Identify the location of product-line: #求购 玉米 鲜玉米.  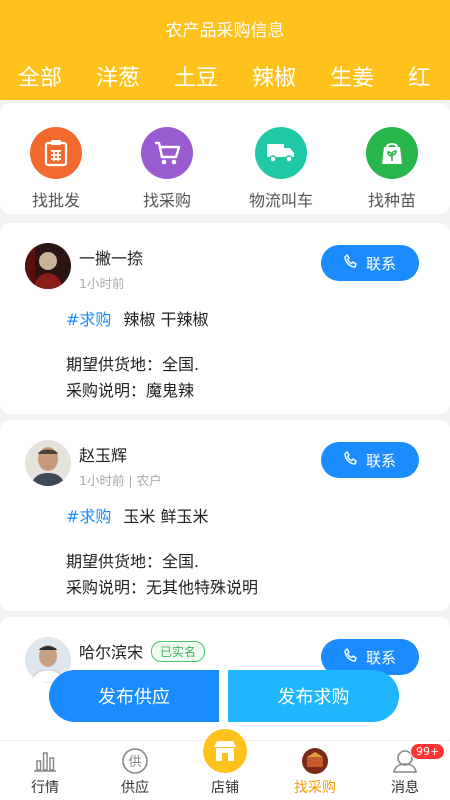
(137, 515).